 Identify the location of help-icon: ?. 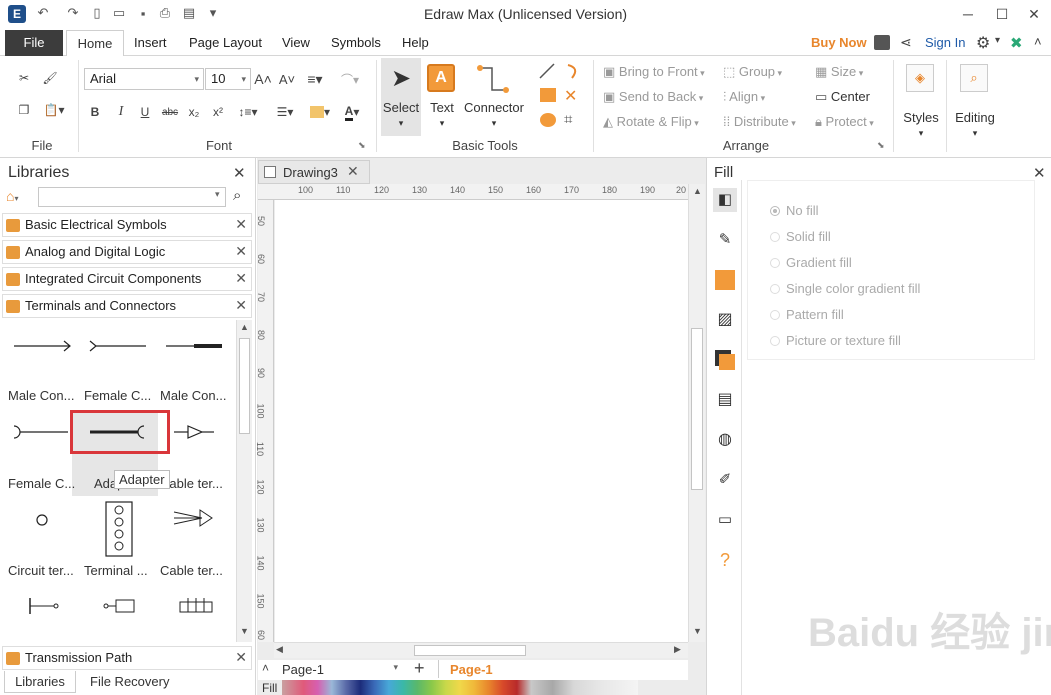
(725, 560).